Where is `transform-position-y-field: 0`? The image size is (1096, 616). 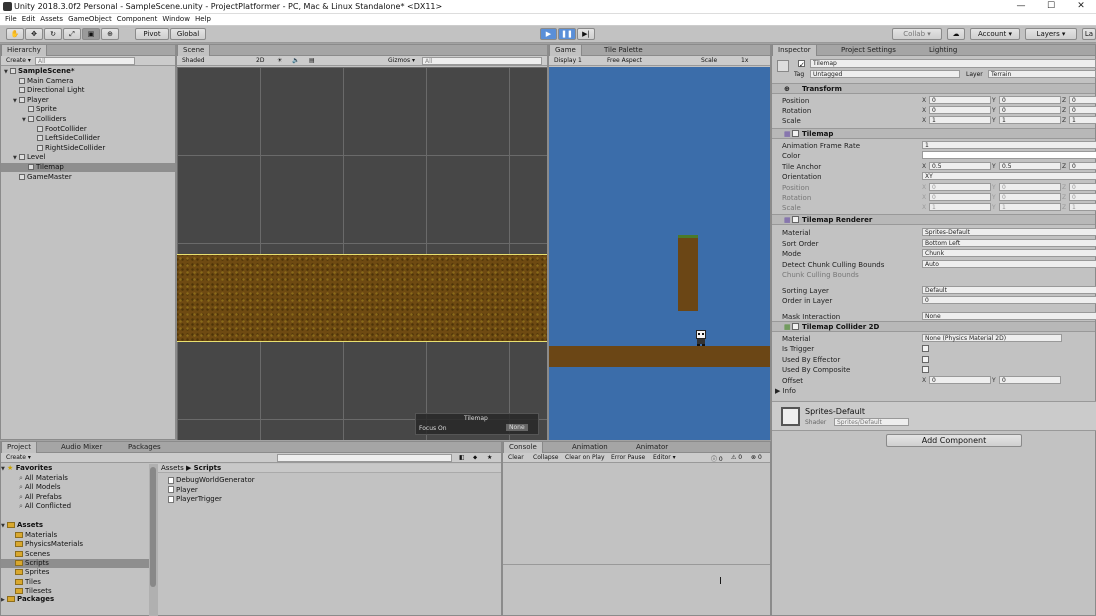 transform-position-y-field: 0 is located at coordinates (1030, 100).